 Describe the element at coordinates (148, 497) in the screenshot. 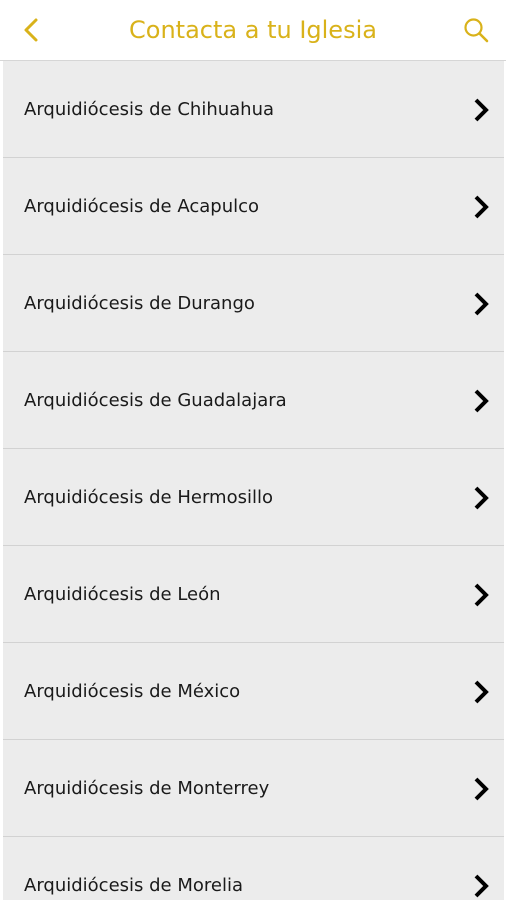

I see `list-item-label: Arquidiócesis de Hermosillo` at that location.